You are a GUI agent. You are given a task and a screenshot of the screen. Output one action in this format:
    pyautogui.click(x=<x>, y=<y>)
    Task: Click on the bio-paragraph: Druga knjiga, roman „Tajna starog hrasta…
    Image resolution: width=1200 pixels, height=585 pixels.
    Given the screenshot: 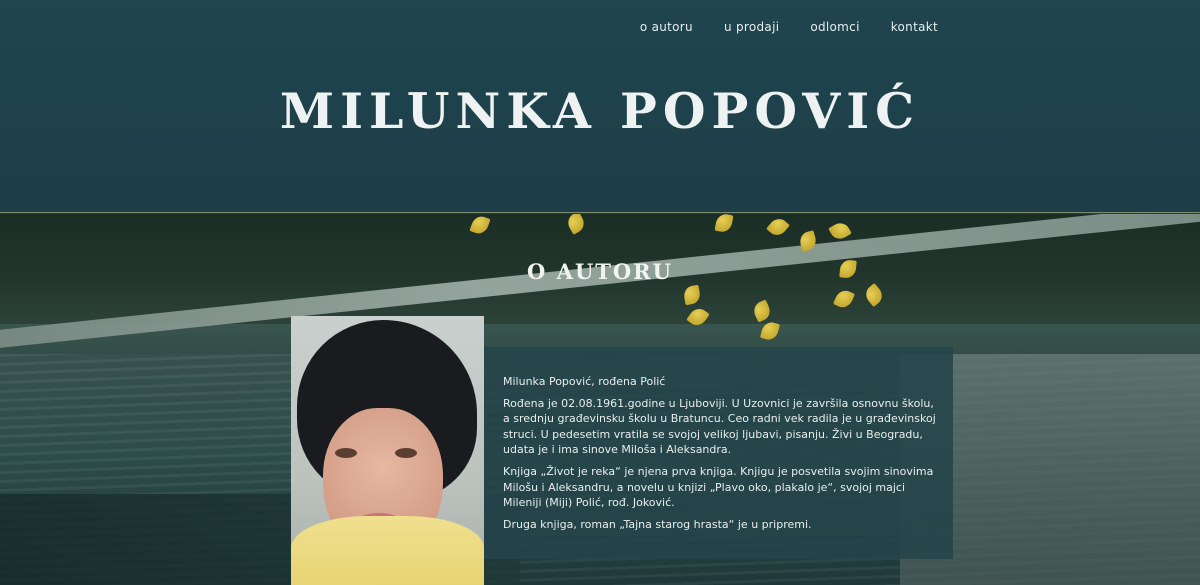 What is the action you would take?
    pyautogui.click(x=657, y=524)
    